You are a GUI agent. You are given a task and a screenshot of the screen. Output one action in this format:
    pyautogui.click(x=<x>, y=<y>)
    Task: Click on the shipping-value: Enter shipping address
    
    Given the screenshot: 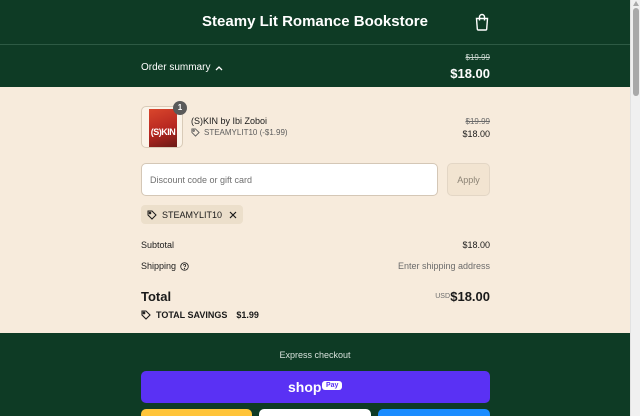 What is the action you would take?
    pyautogui.click(x=443, y=266)
    